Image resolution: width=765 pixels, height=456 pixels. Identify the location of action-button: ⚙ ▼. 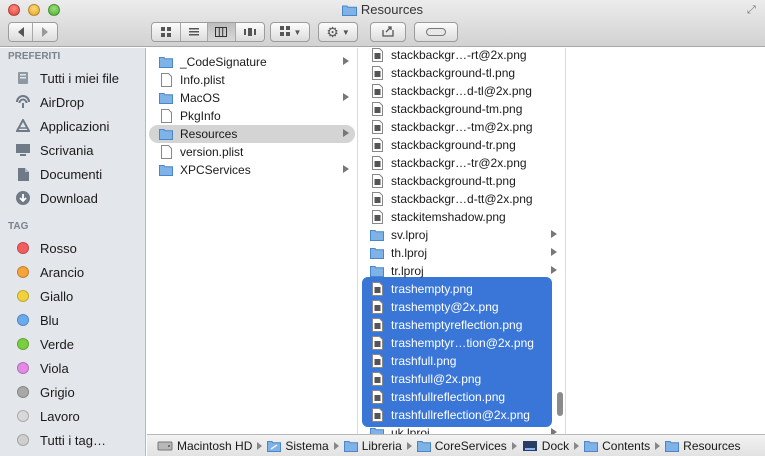
(338, 32).